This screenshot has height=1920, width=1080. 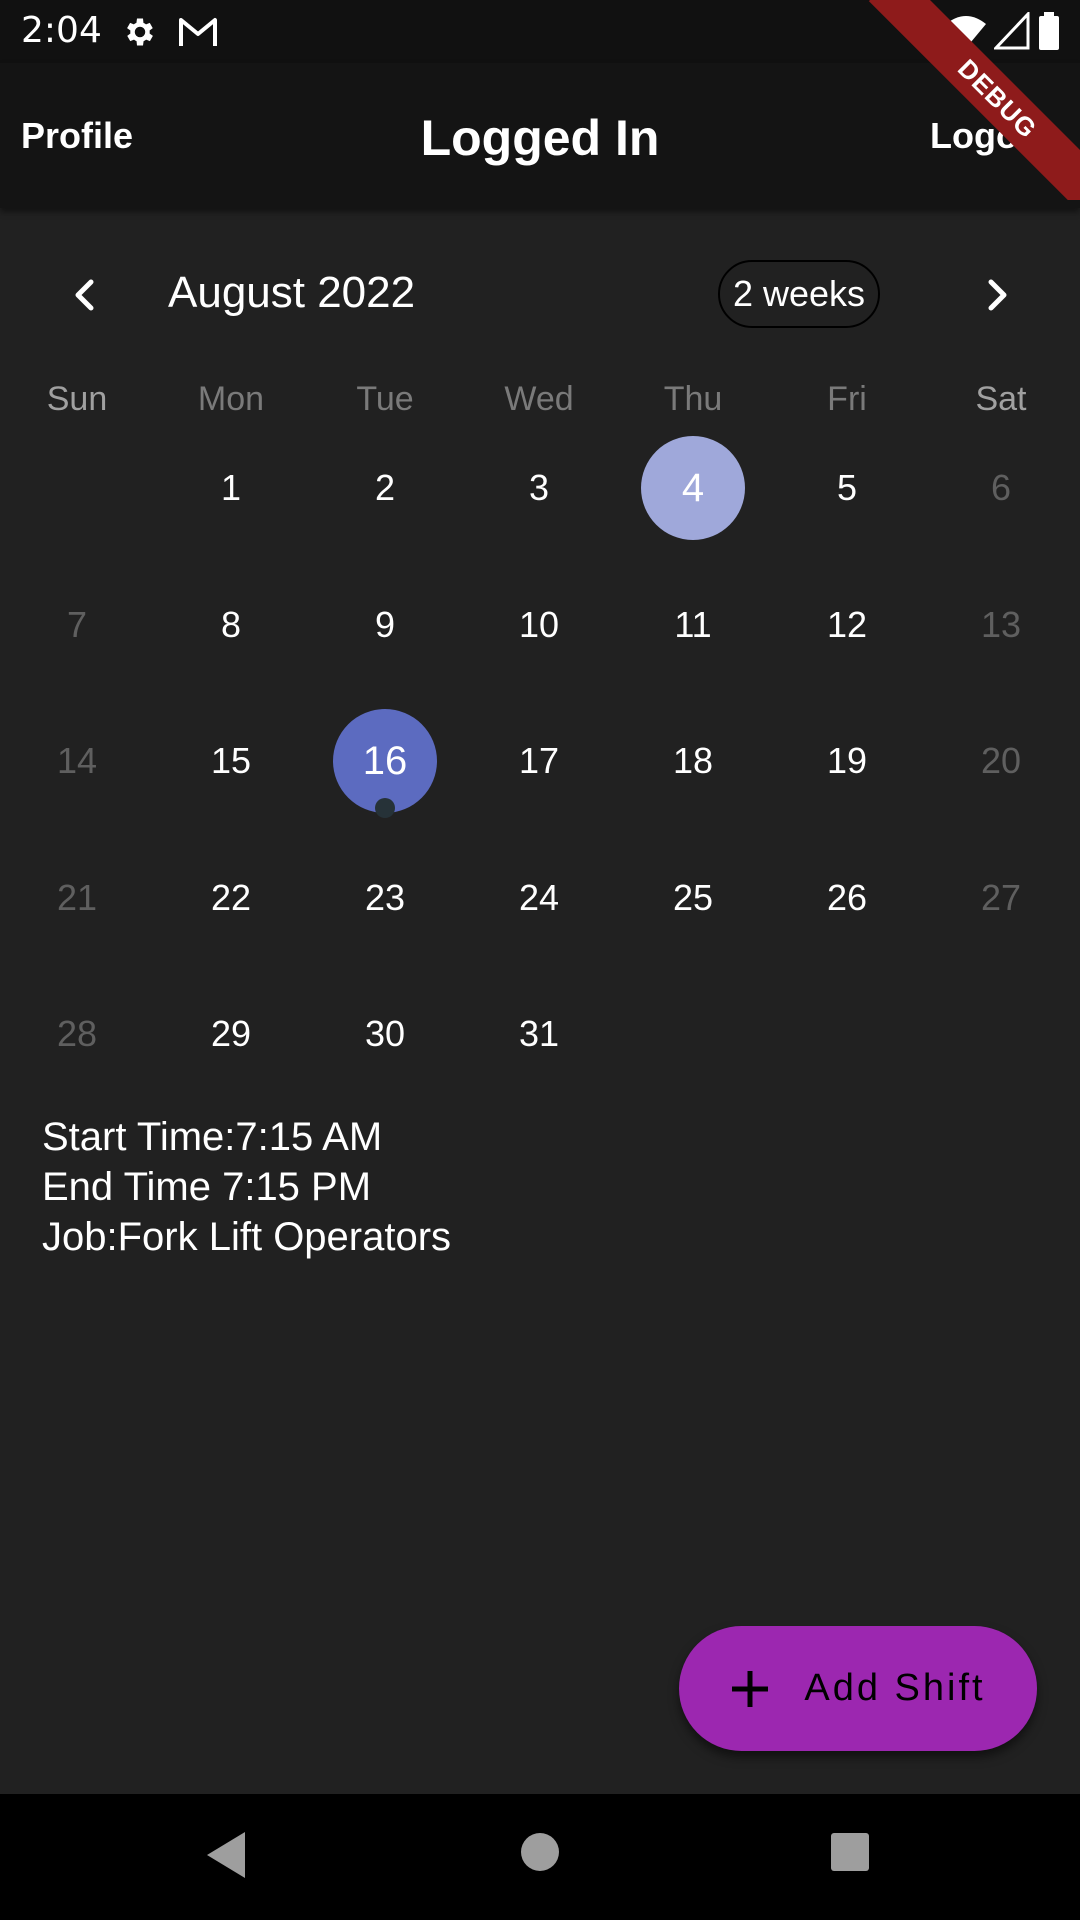 I want to click on calendar-day-17: 17, so click(x=539, y=761).